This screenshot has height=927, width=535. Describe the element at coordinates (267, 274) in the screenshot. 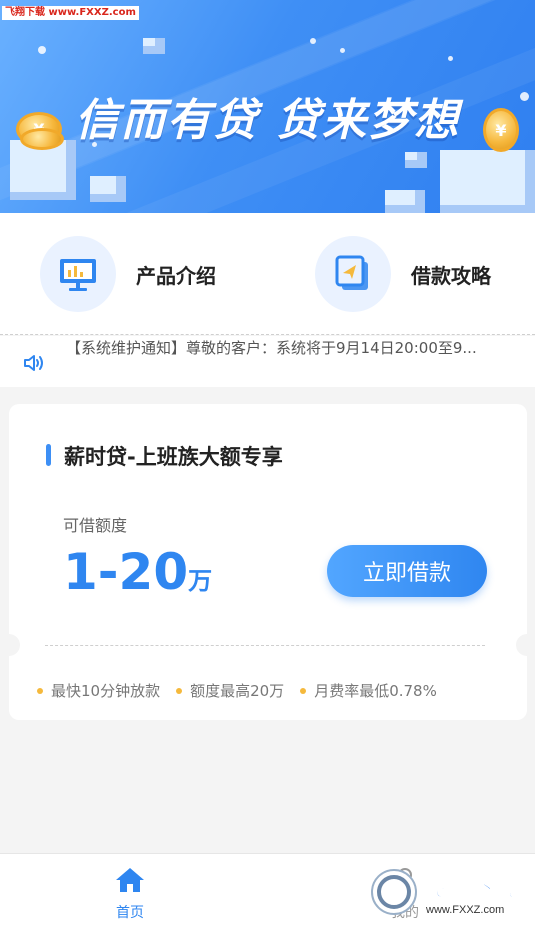

I see `quick-entry-panel: 产品介绍 借款攻略` at that location.